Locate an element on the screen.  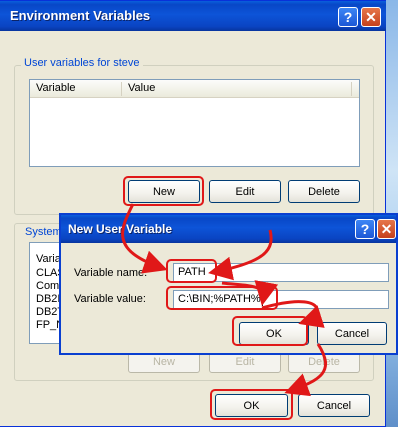
dialog-help-icon: ? is located at coordinates (365, 229).